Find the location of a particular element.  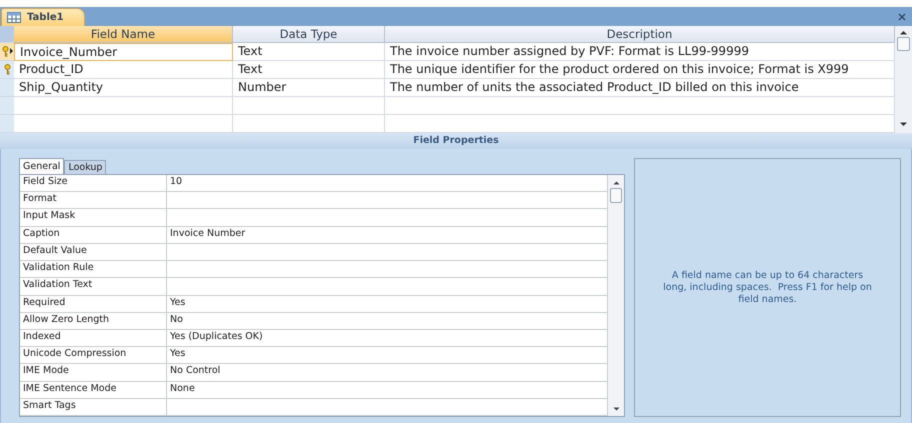

tab: General is located at coordinates (41, 166).